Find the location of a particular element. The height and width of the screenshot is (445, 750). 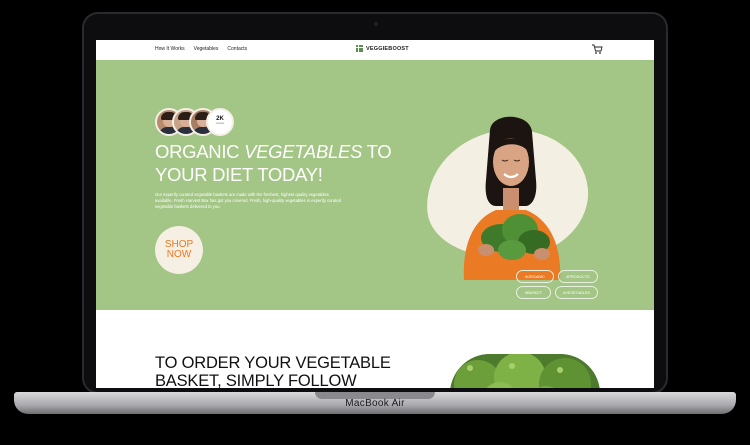

hero-headline: ORGANIC VEGETABLES TO YOUR DIET TODAY! is located at coordinates (285, 163).